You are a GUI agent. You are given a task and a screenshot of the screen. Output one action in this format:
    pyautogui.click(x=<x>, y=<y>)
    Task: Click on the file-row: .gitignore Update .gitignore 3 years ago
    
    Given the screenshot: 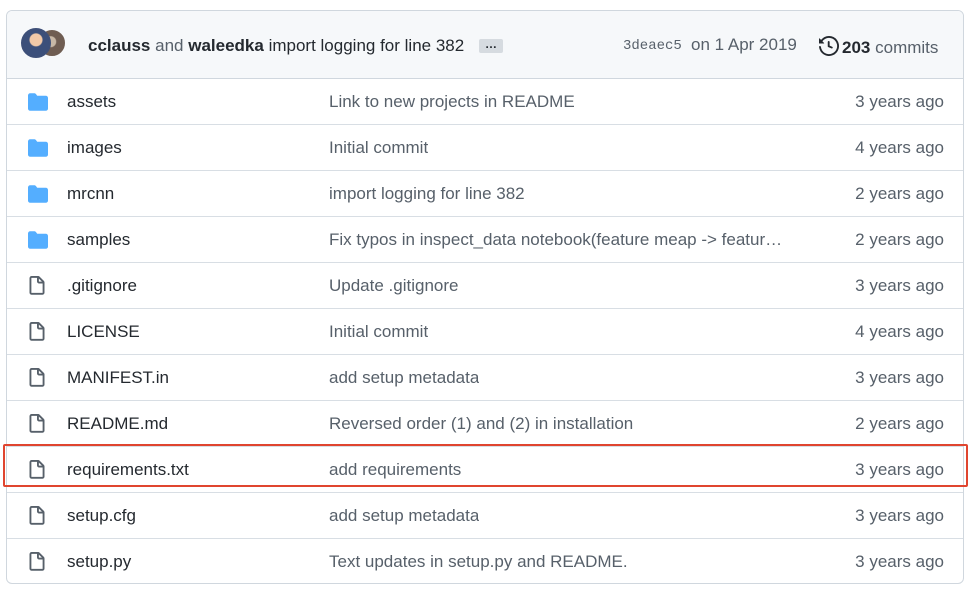 What is the action you would take?
    pyautogui.click(x=485, y=285)
    